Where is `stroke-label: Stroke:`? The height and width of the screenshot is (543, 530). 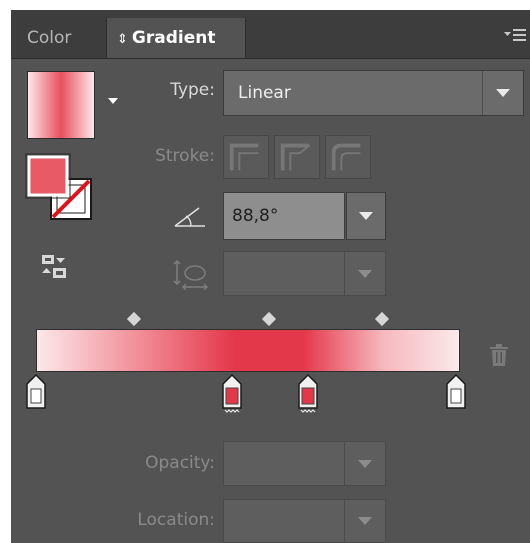
stroke-label: Stroke: is located at coordinates (185, 156).